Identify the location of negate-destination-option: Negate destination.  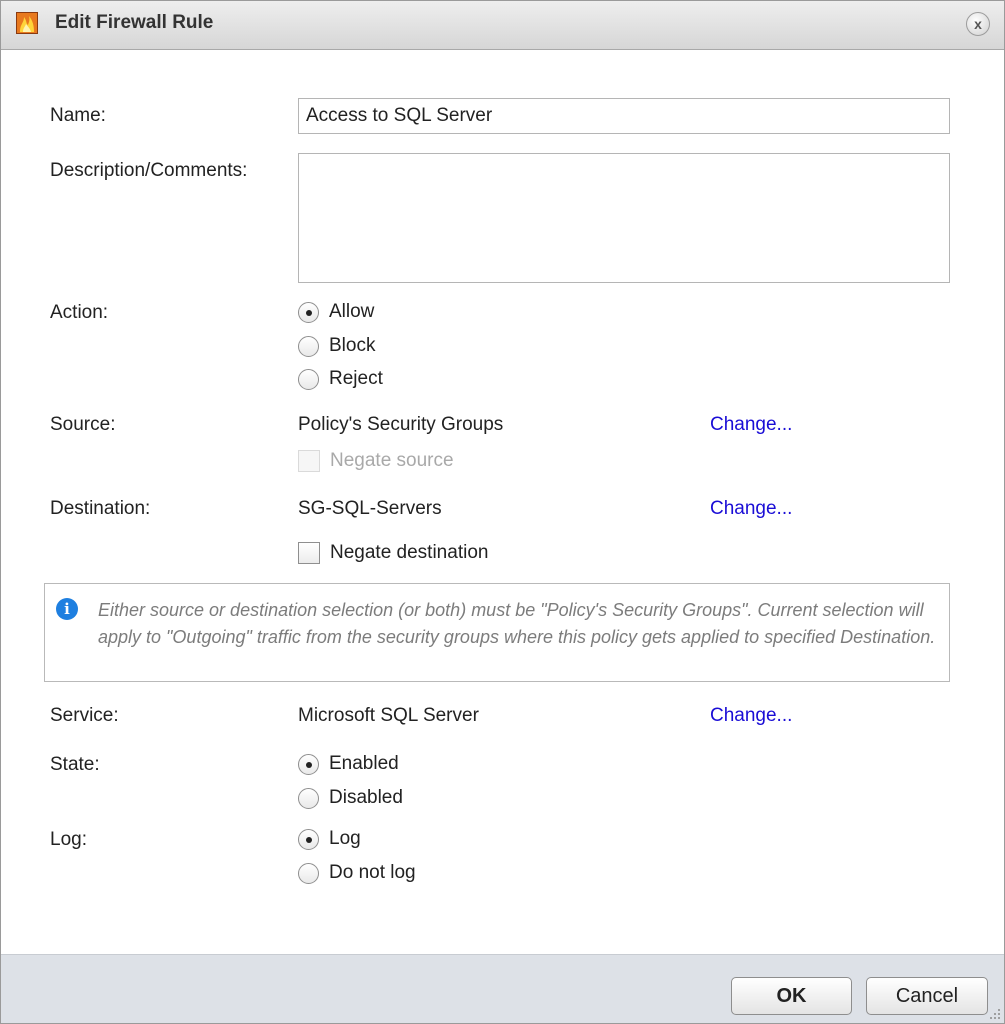
(393, 553).